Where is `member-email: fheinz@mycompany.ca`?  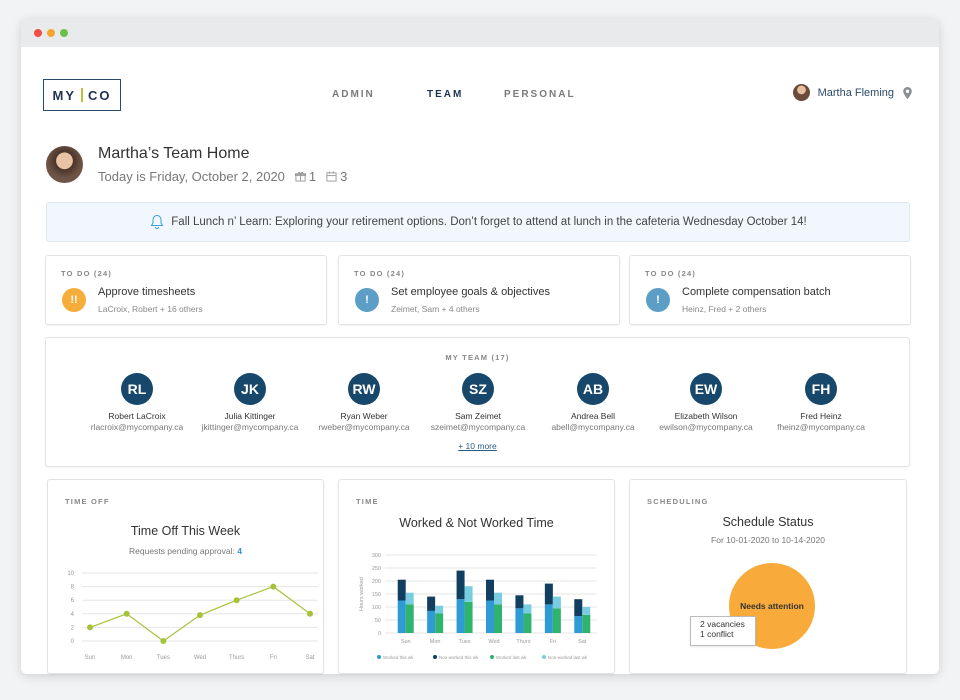 member-email: fheinz@mycompany.ca is located at coordinates (821, 427).